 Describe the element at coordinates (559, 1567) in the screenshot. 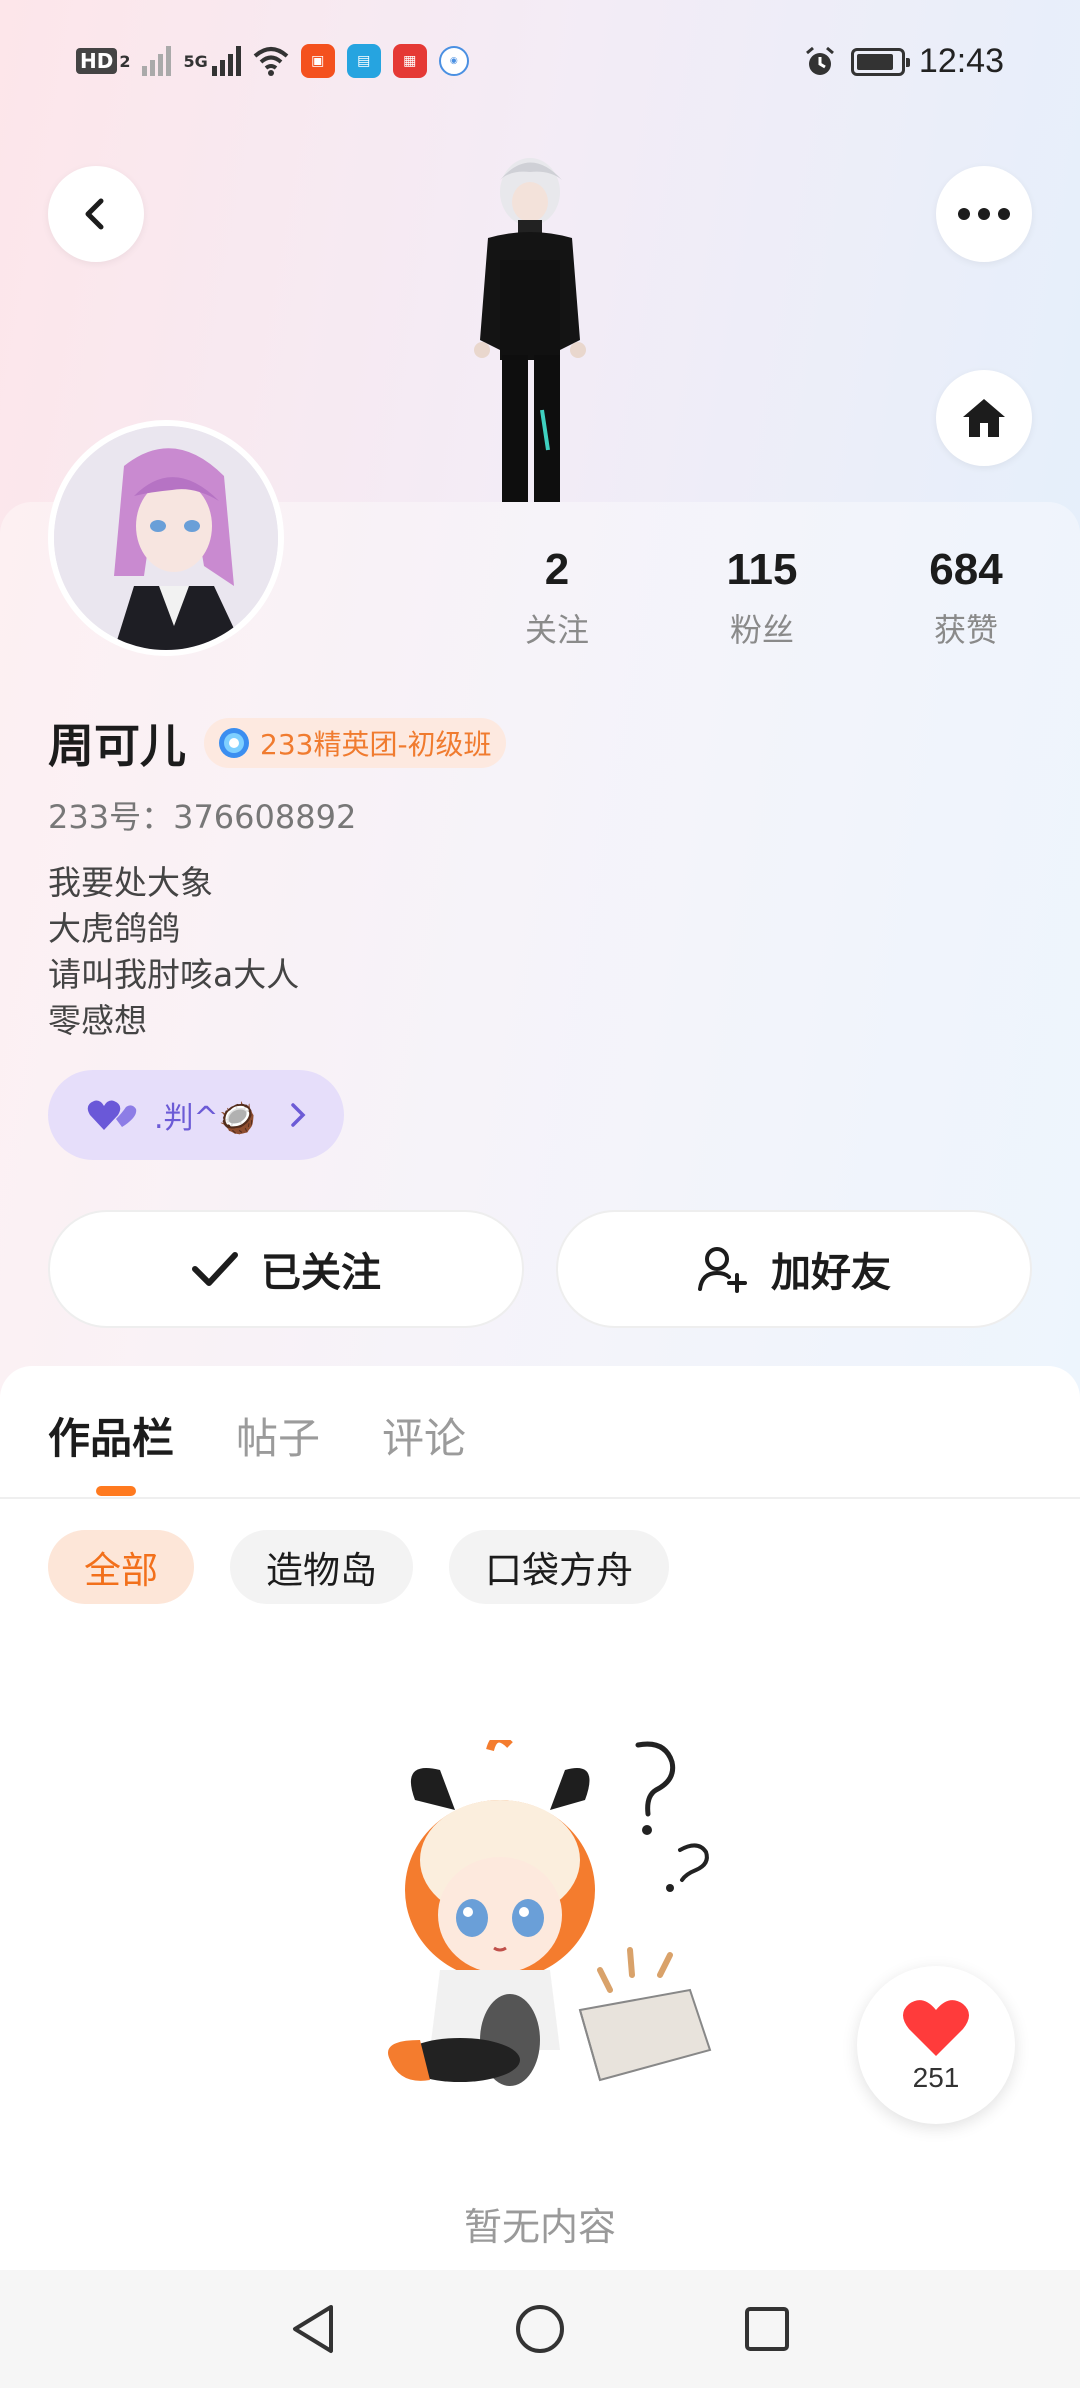

I see `filter-pocket-ark: 口袋方舟` at that location.